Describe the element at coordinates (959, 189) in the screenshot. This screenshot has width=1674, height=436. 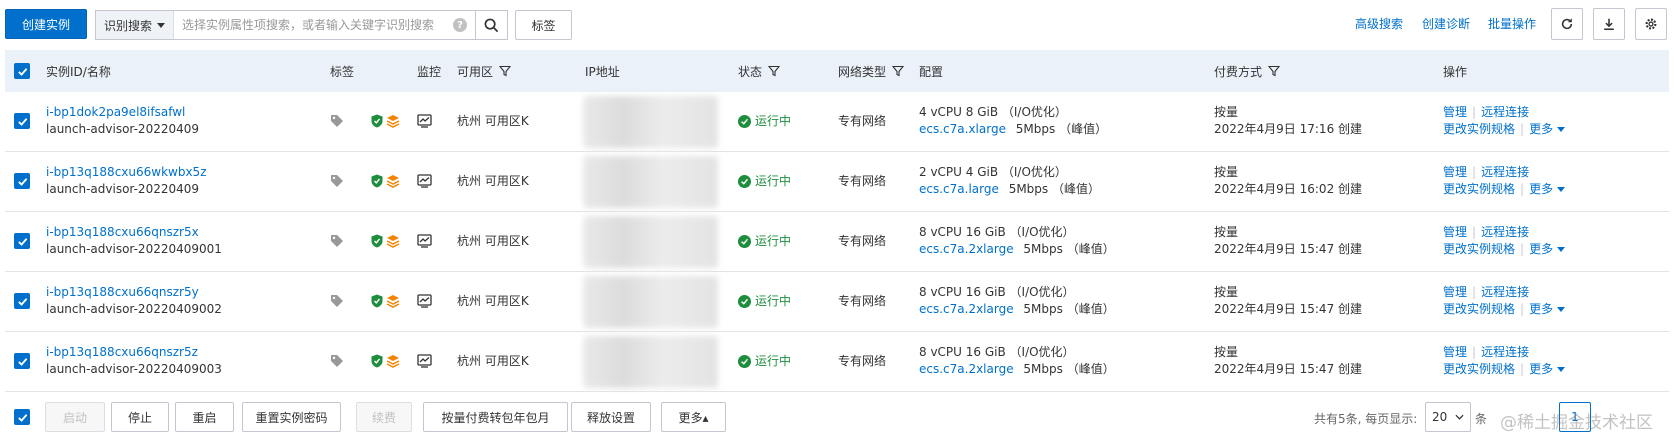
I see `instance-type-link: ecs.c7a.large` at that location.